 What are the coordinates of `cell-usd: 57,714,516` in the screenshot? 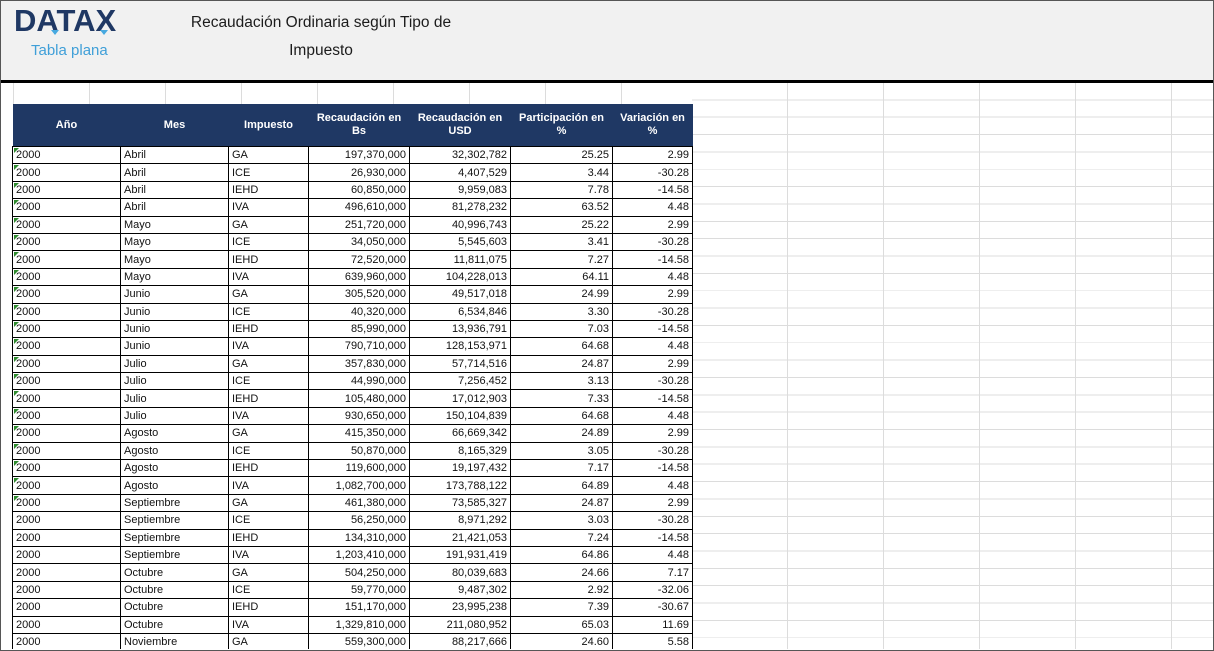 It's located at (460, 364).